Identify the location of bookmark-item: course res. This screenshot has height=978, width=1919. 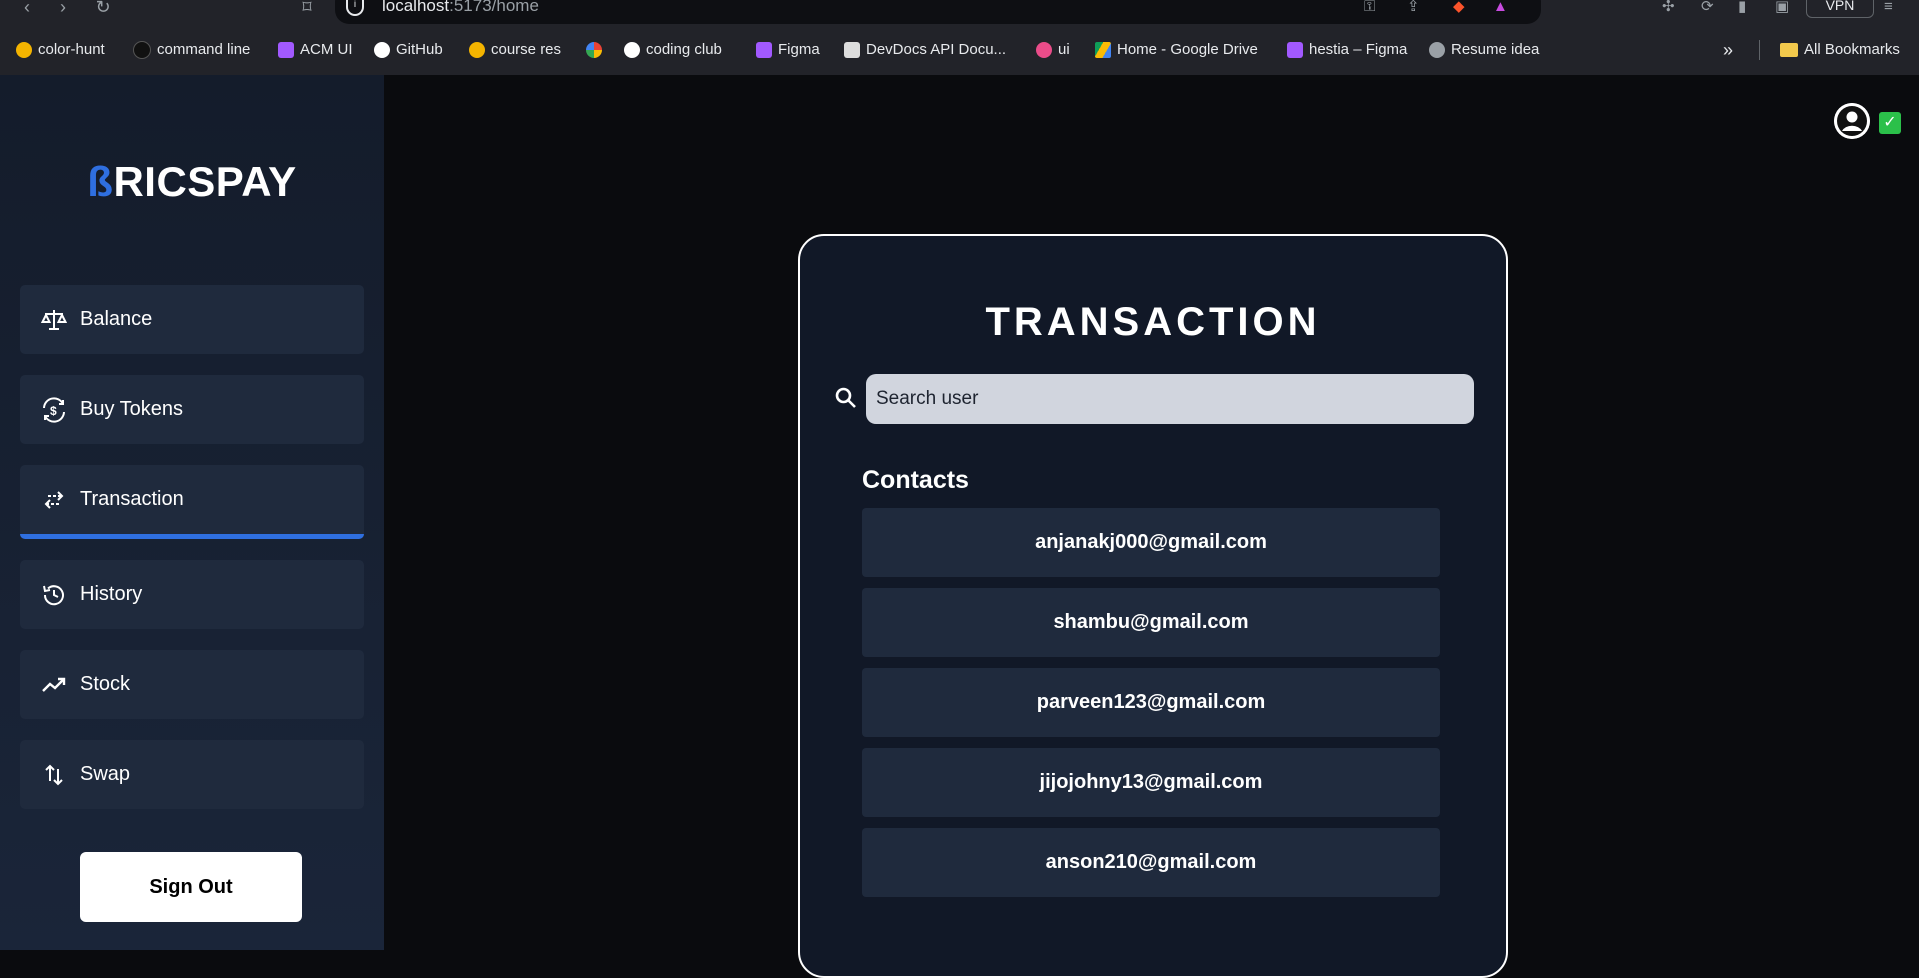
(515, 50).